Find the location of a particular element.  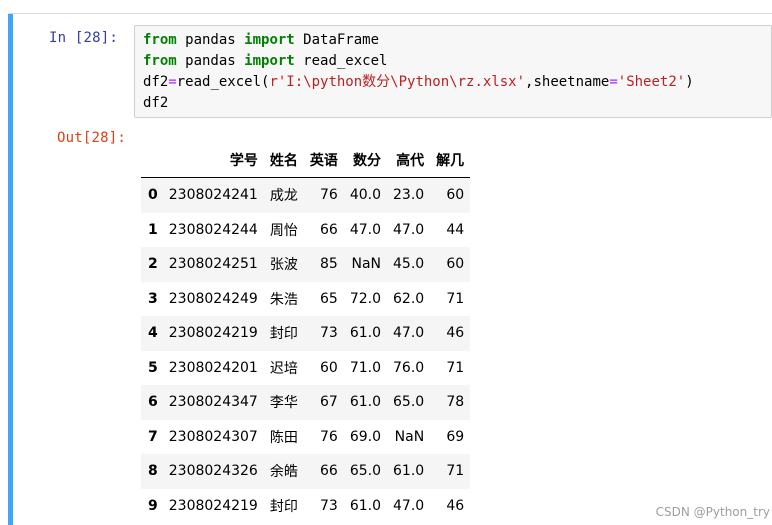

table-cell: 76.0 is located at coordinates (409, 367).